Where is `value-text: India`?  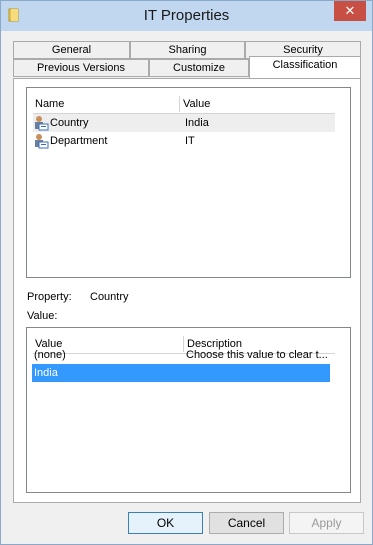 value-text: India is located at coordinates (46, 373).